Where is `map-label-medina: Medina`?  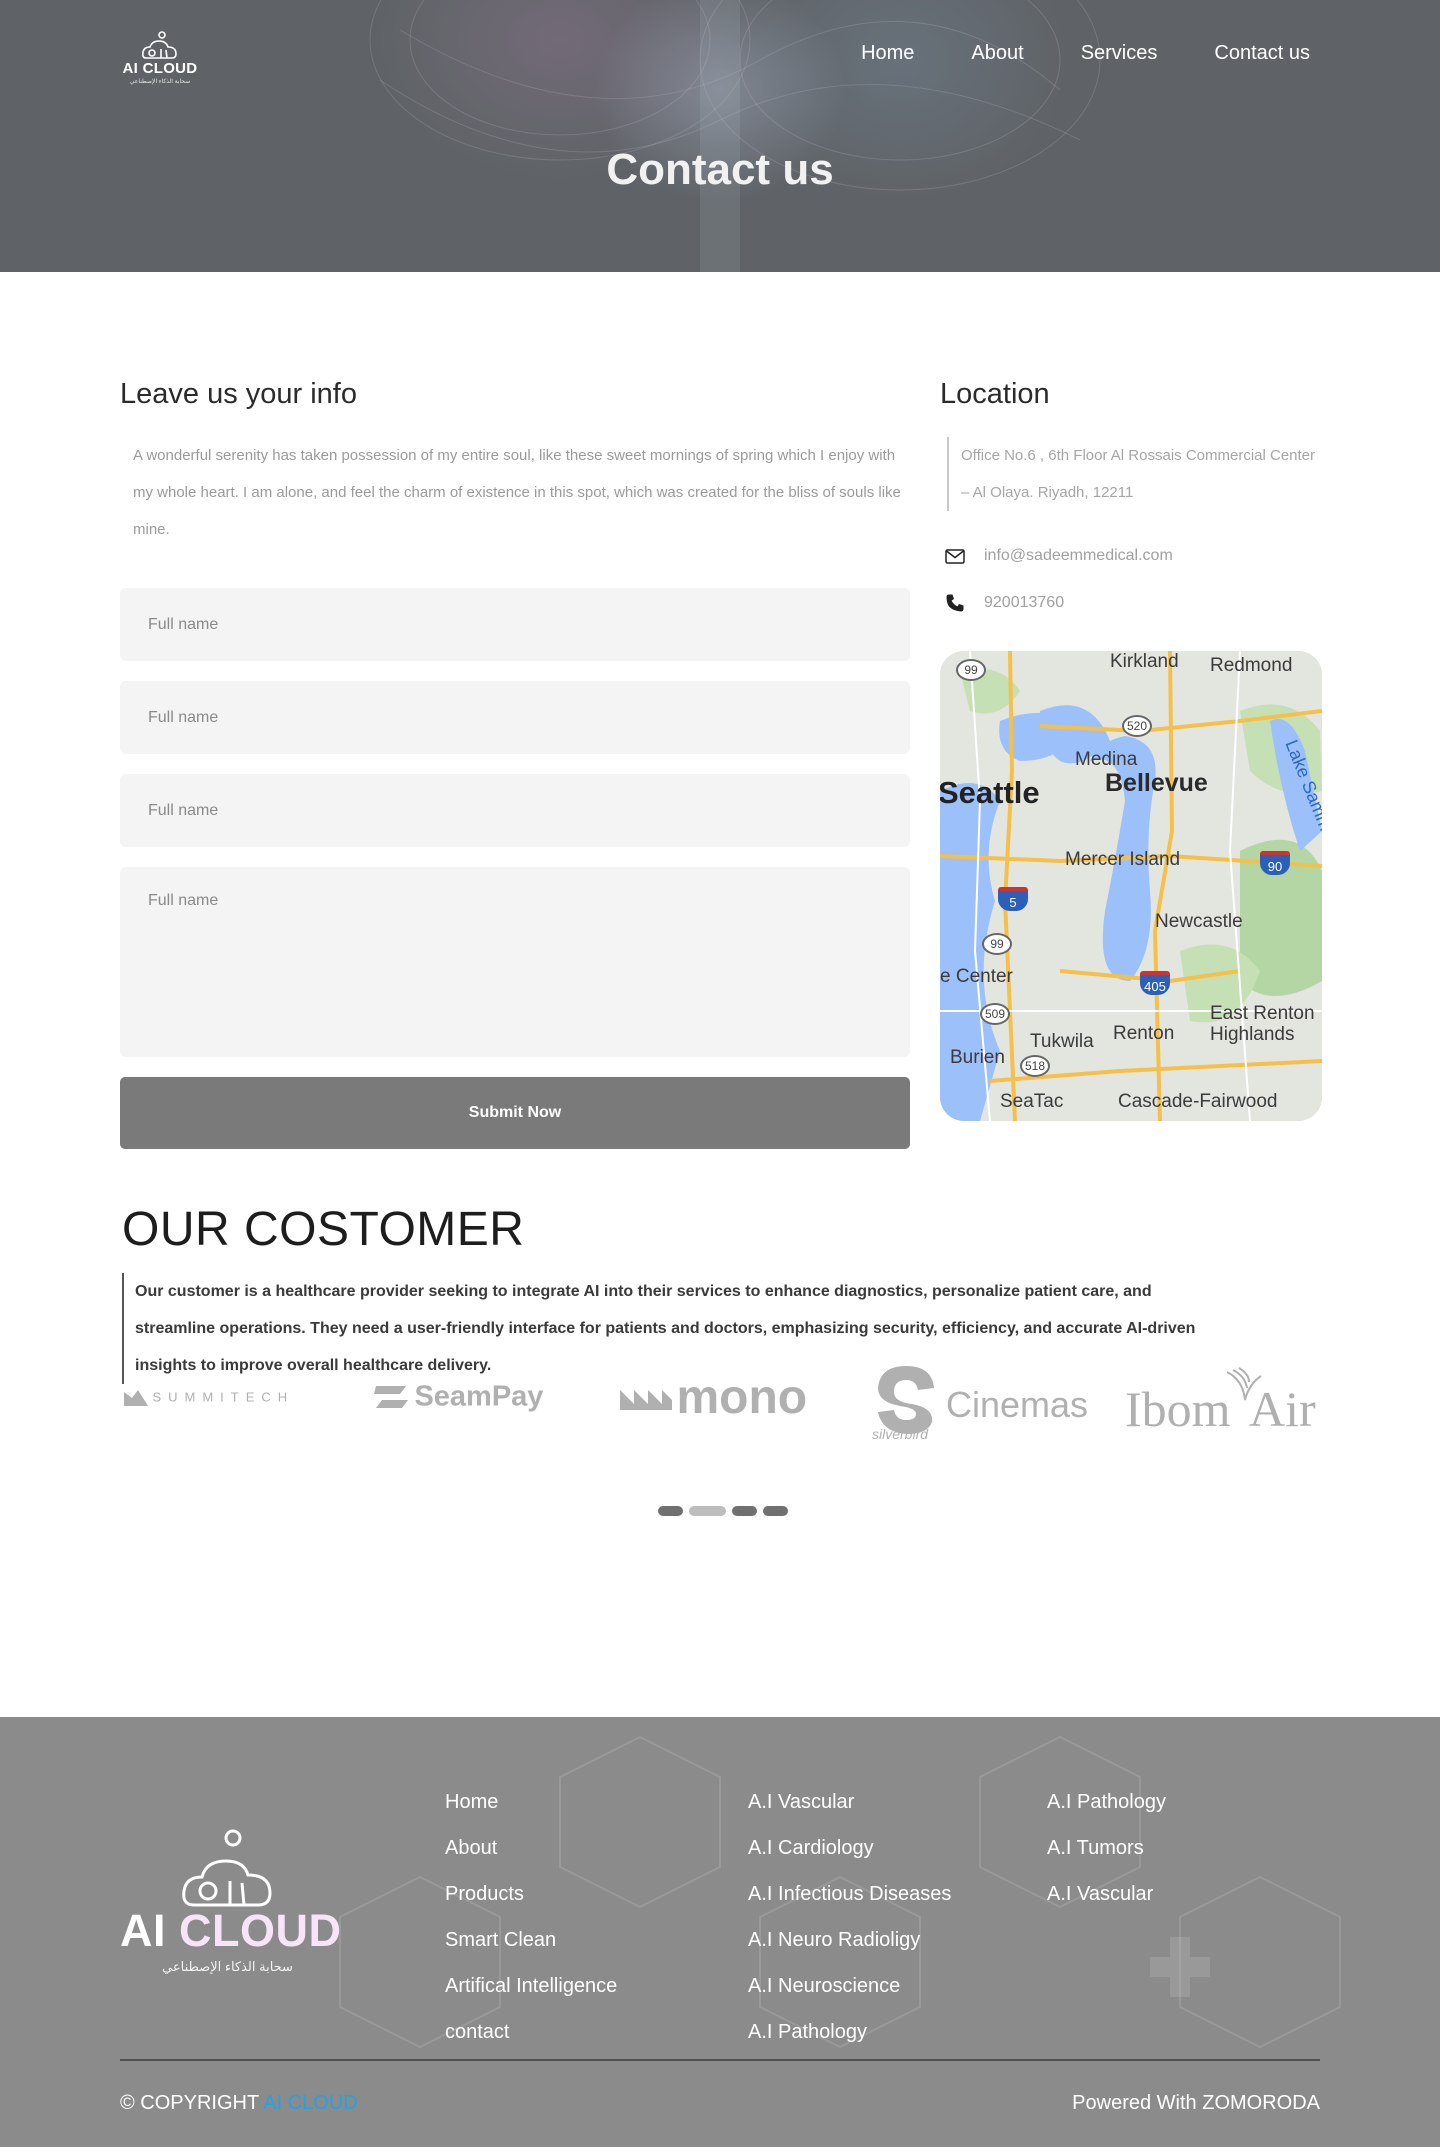
map-label-medina: Medina is located at coordinates (1106, 759).